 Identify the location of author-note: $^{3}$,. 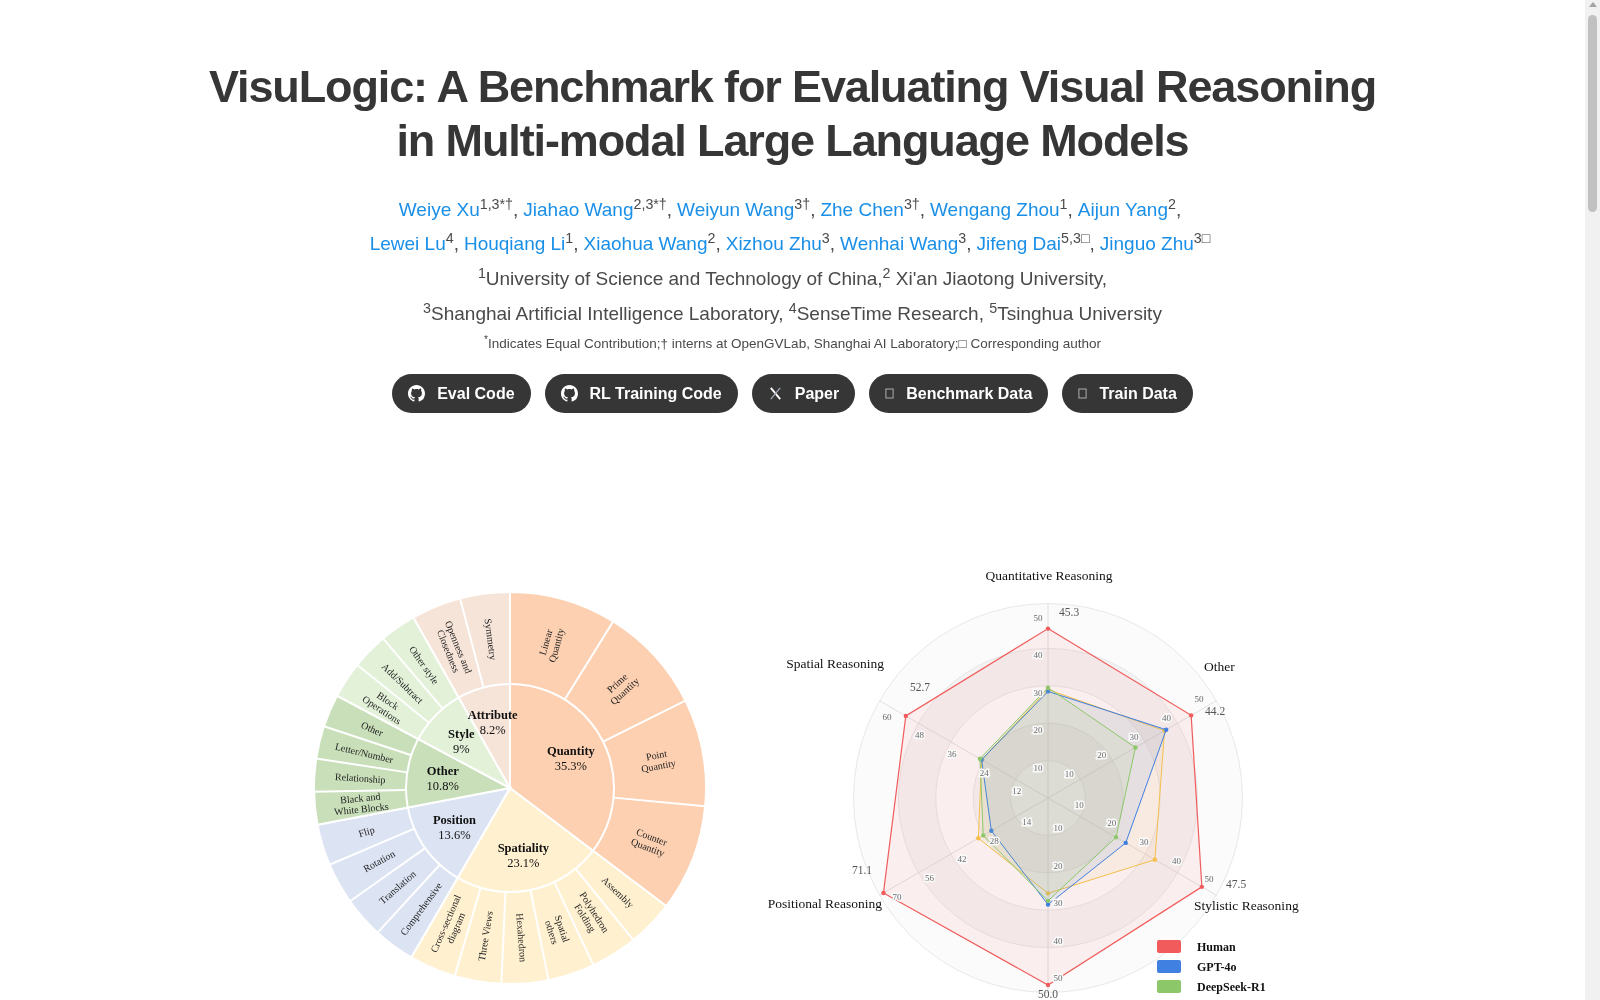
(965, 243).